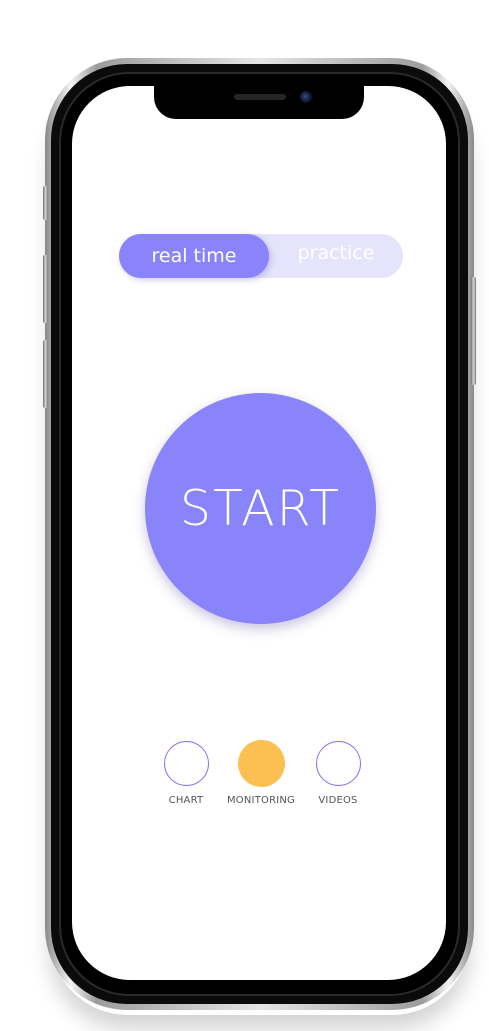 The image size is (489, 1031). Describe the element at coordinates (338, 763) in the screenshot. I see `videos-icon` at that location.